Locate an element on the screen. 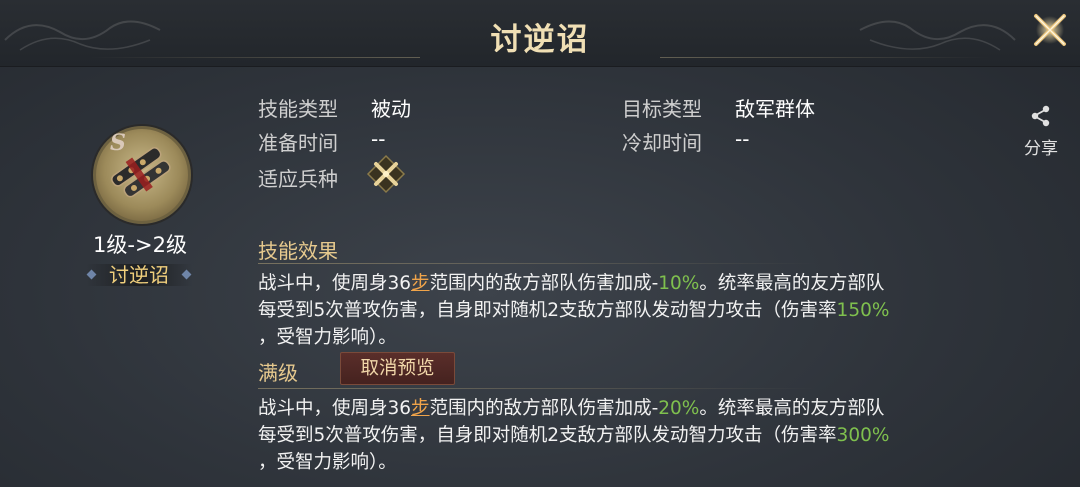 Image resolution: width=1080 pixels, height=487 pixels. prep-time-value: -- is located at coordinates (378, 139).